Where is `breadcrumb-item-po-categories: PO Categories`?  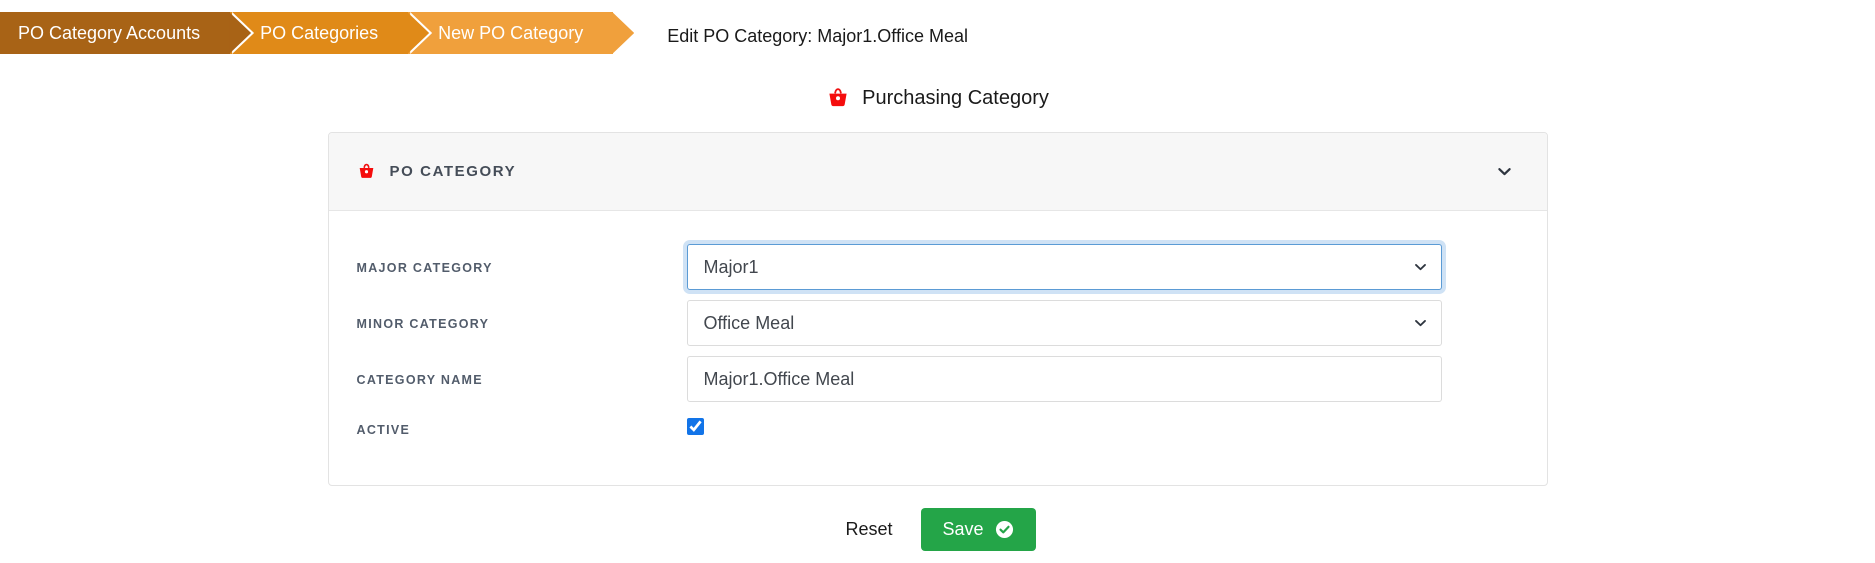
breadcrumb-item-po-categories: PO Categories is located at coordinates (331, 33).